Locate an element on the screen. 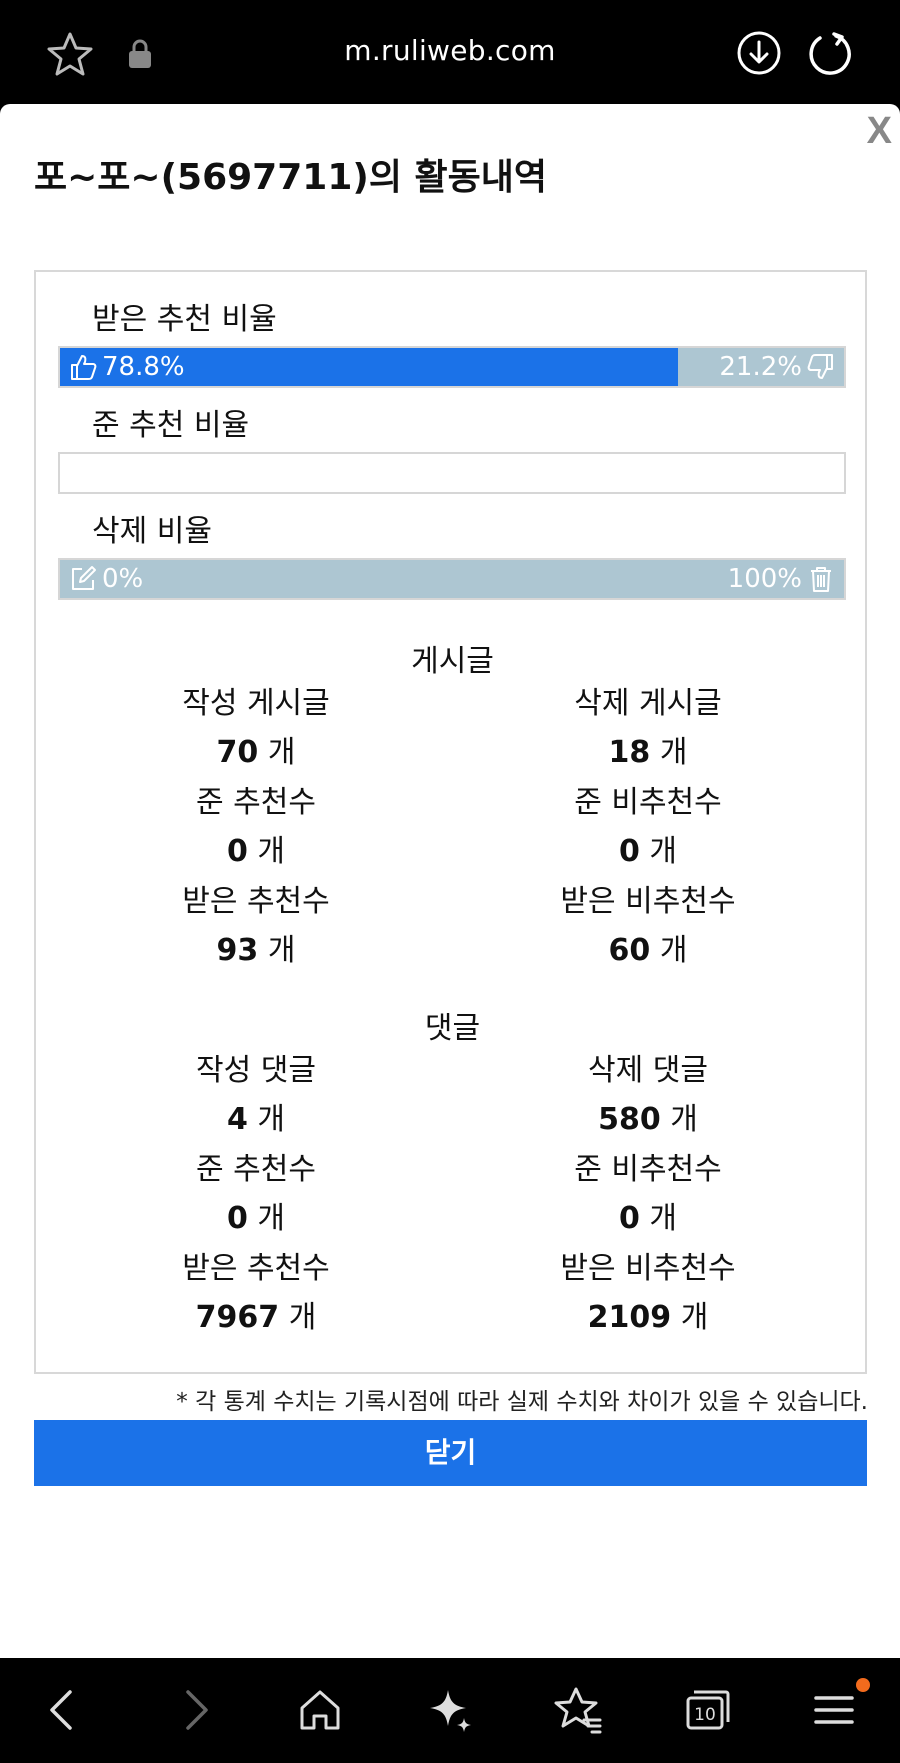 This screenshot has width=900, height=1763. bookmarks-icon is located at coordinates (578, 1710).